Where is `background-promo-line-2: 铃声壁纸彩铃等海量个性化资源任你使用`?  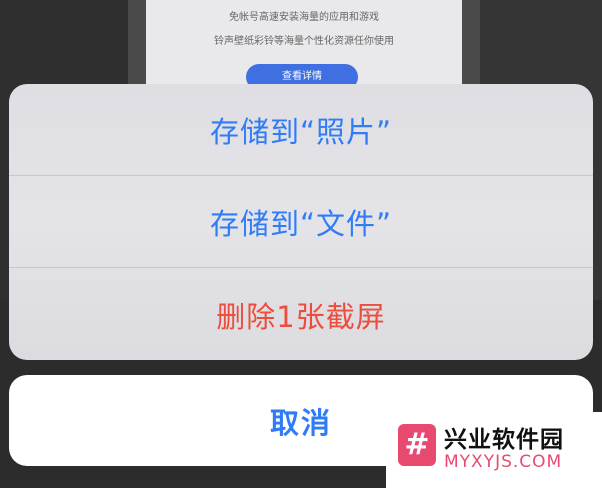
background-promo-line-2: 铃声壁纸彩铃等海量个性化资源任你使用 is located at coordinates (304, 41).